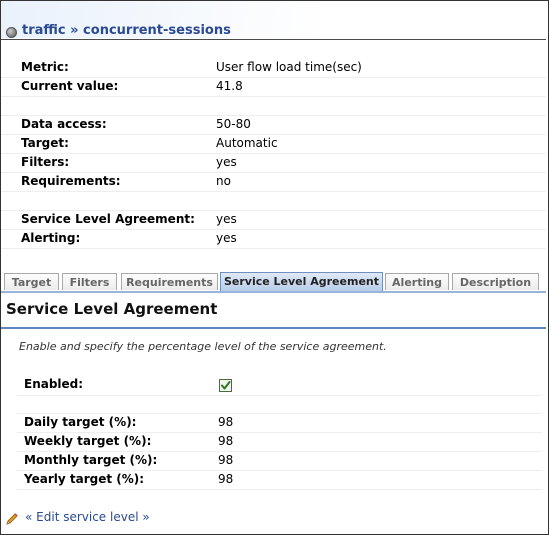  What do you see at coordinates (64, 124) in the screenshot?
I see `property-label: Data access:` at bounding box center [64, 124].